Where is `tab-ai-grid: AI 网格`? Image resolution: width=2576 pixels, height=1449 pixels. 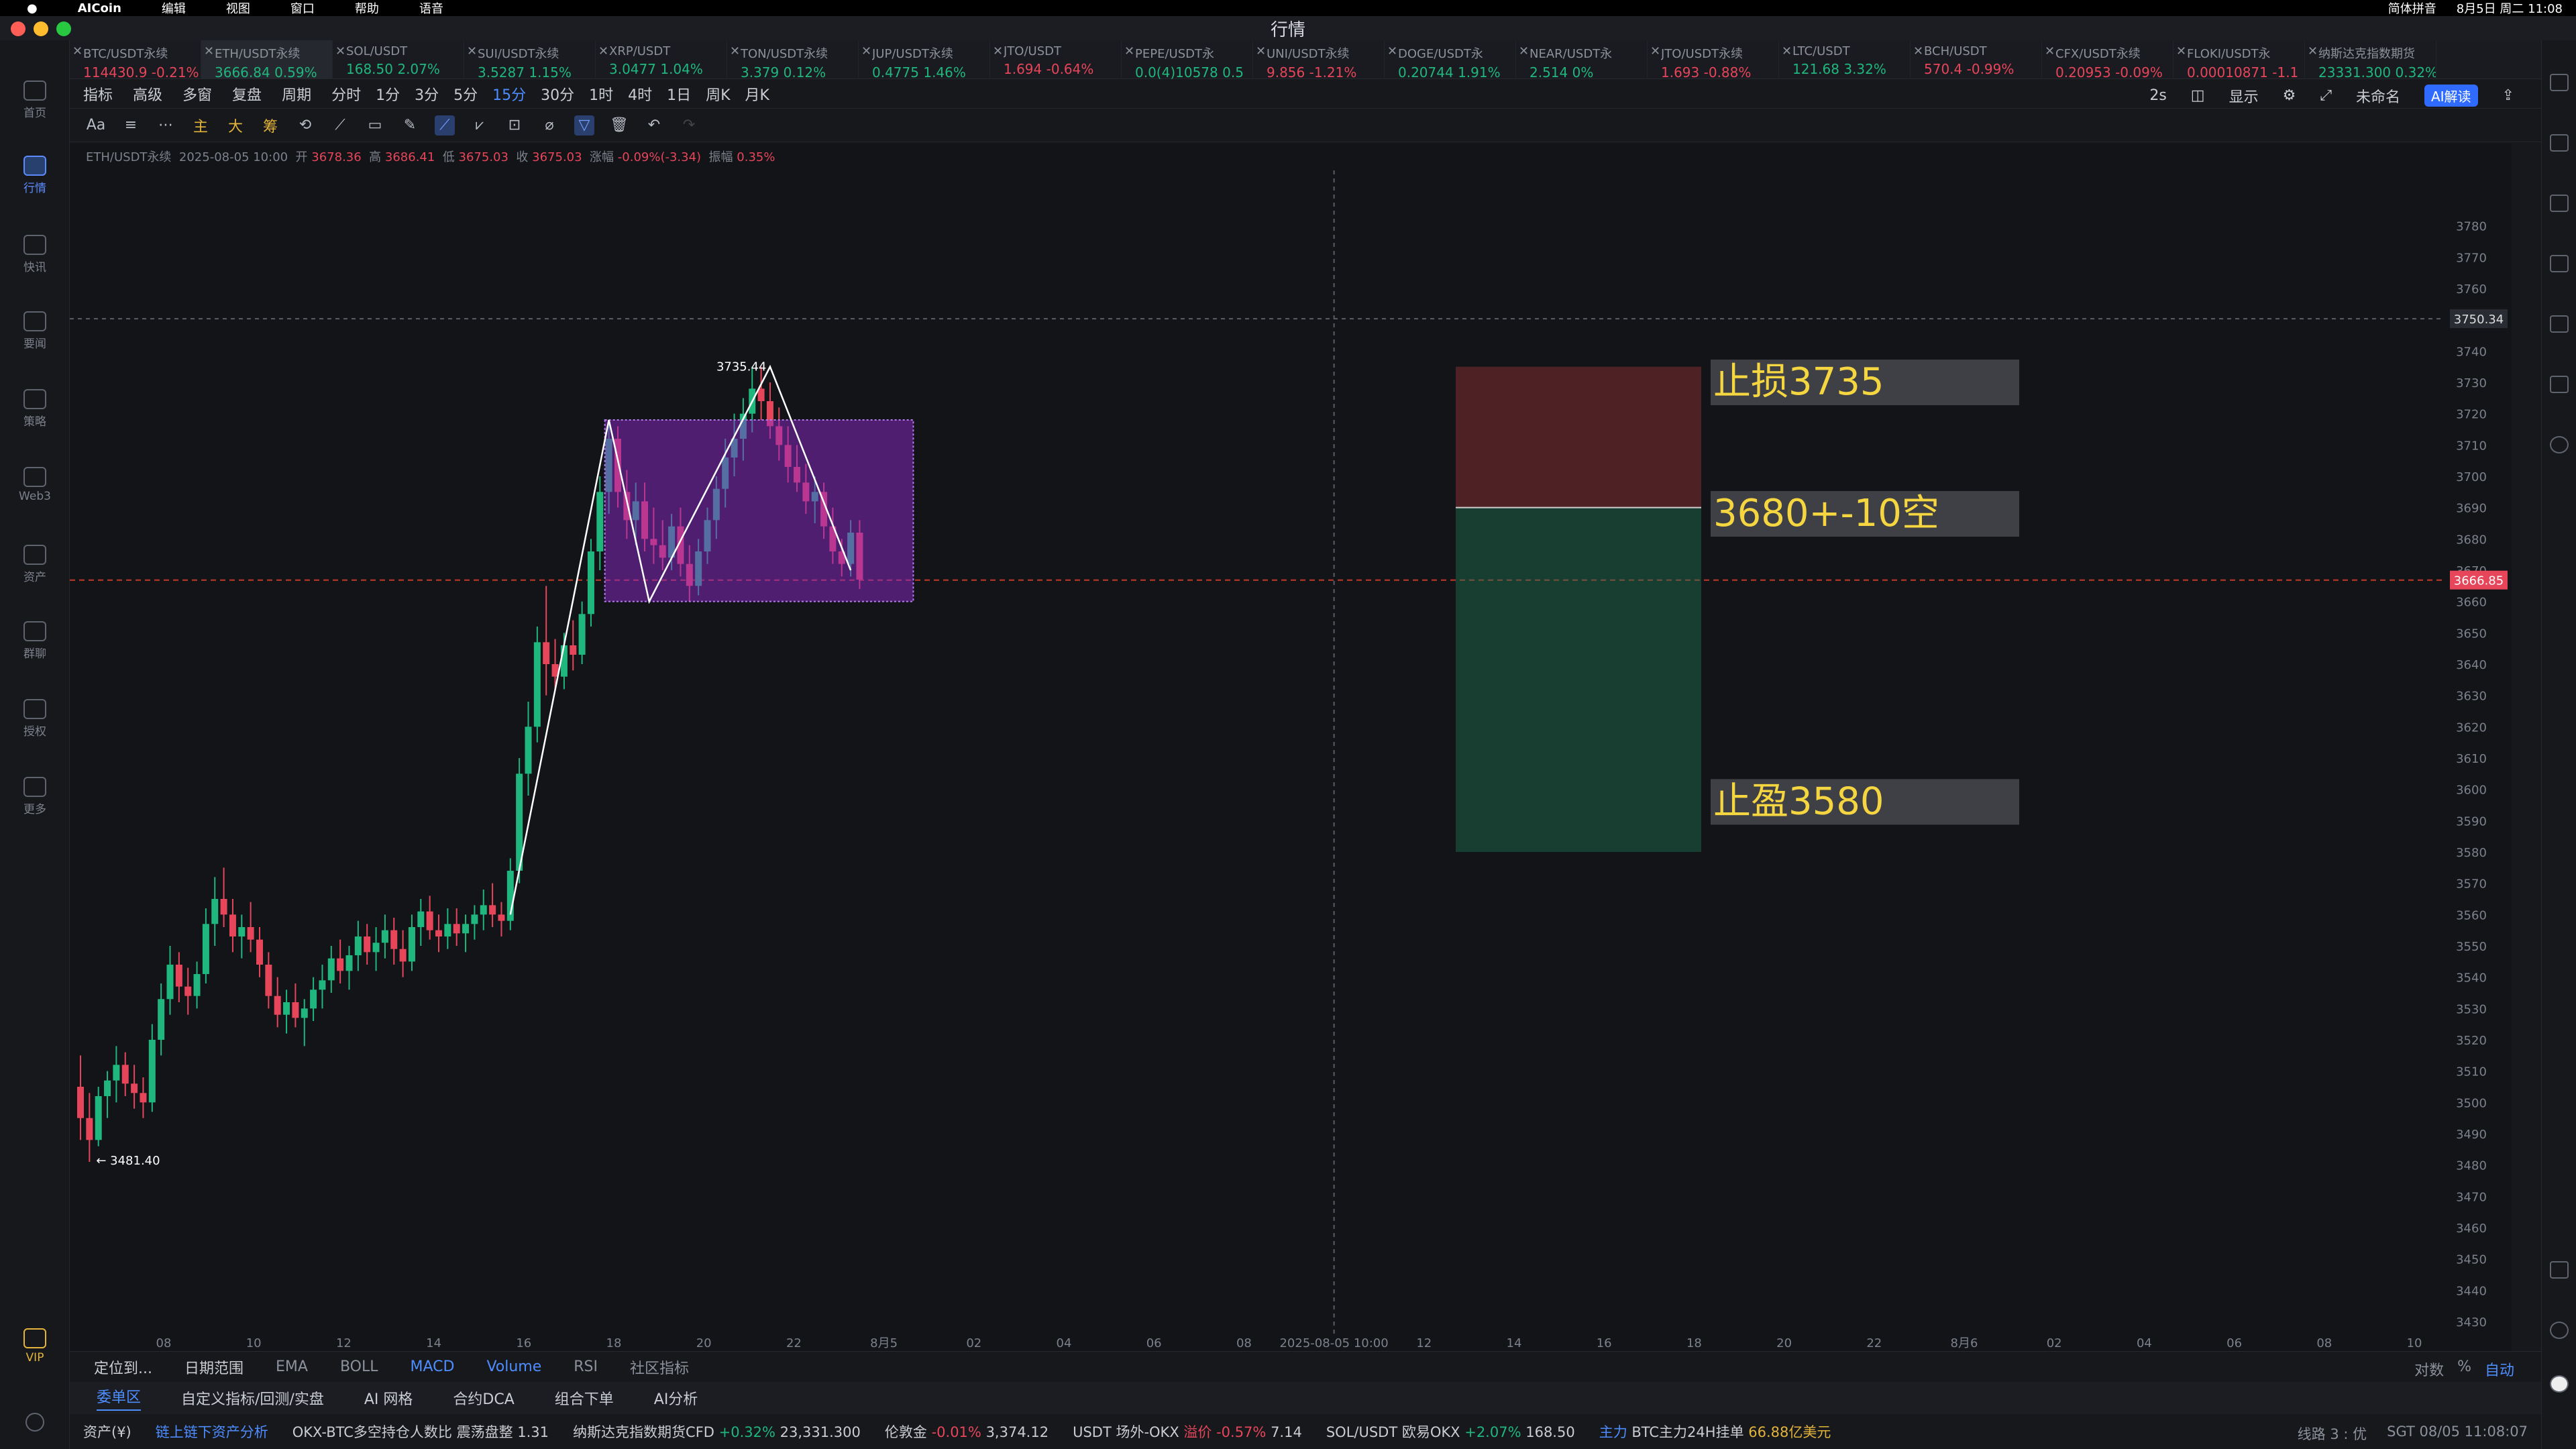 tab-ai-grid: AI 网格 is located at coordinates (388, 1398).